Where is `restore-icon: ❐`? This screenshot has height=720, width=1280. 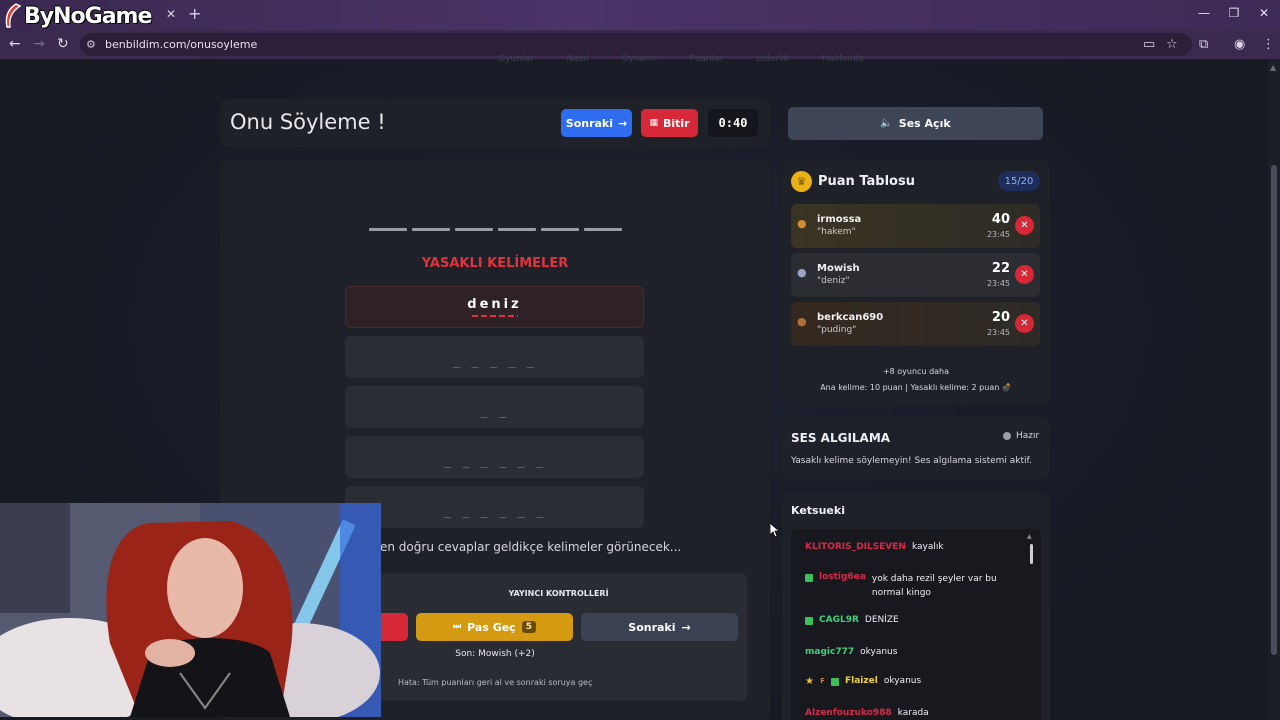
restore-icon: ❐ is located at coordinates (1234, 13).